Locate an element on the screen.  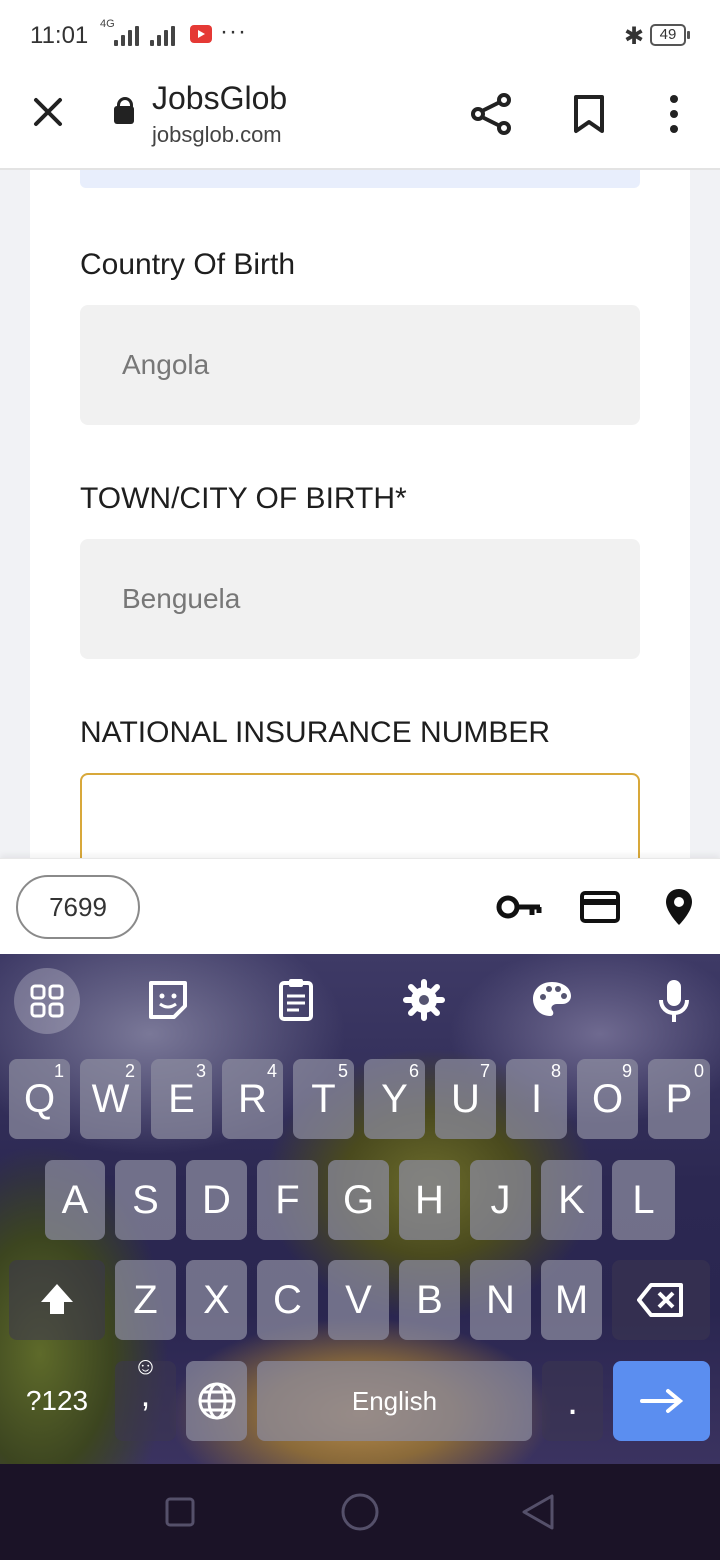
apps-grid-icon is located at coordinates (47, 1001).